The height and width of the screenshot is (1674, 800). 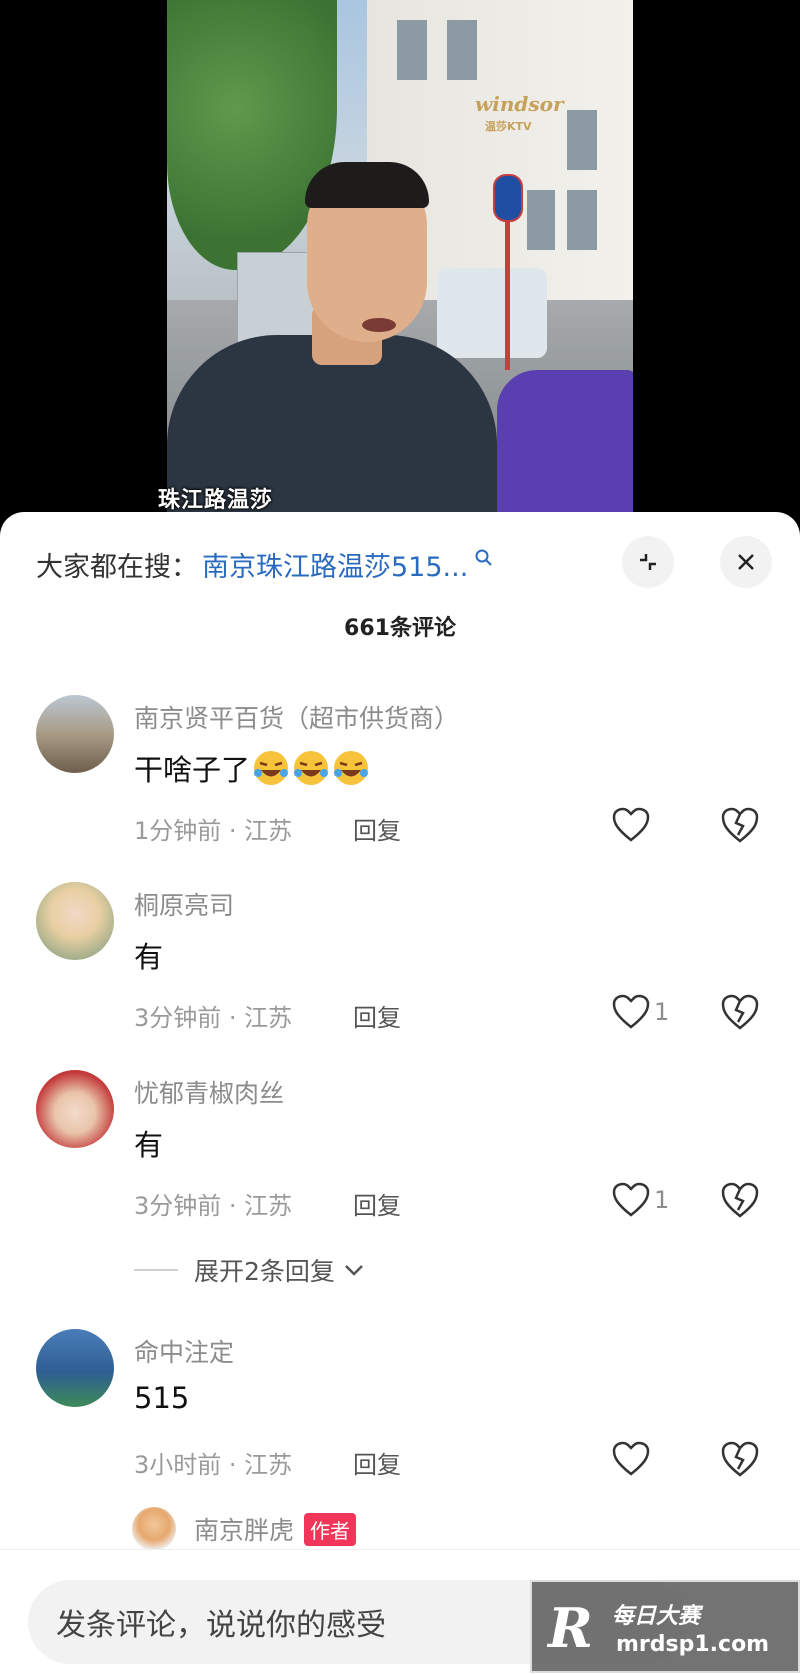 What do you see at coordinates (184, 1351) in the screenshot?
I see `comment-username: 命中注定` at bounding box center [184, 1351].